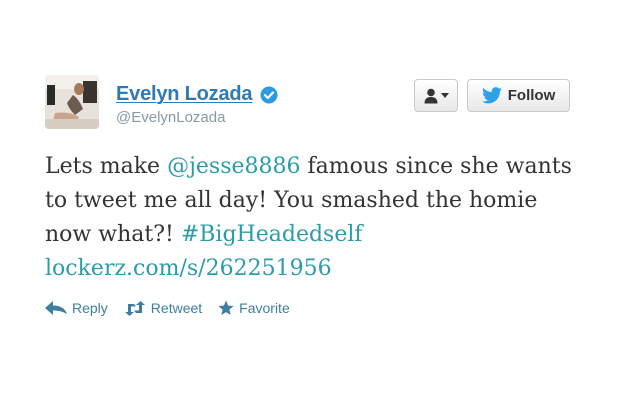  I want to click on follow-button: Follow, so click(518, 95).